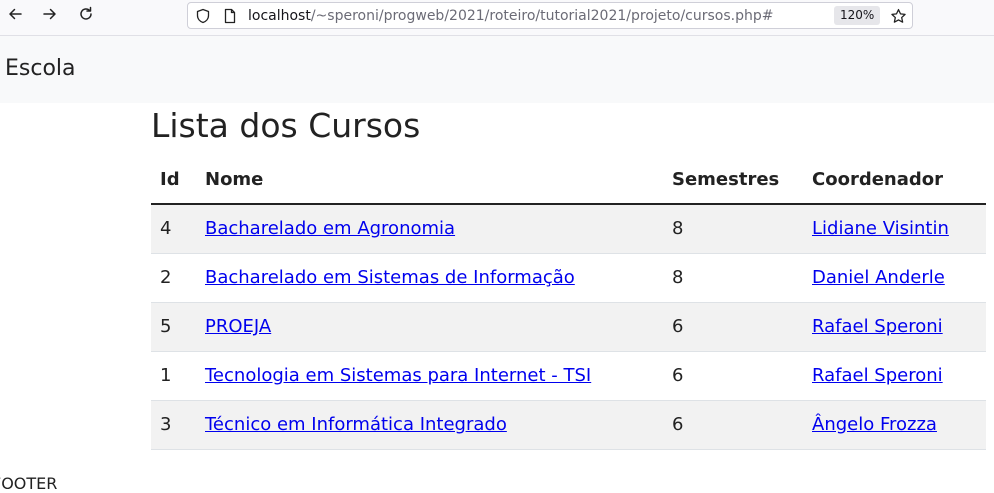  What do you see at coordinates (173, 180) in the screenshot?
I see `header-id: Id` at bounding box center [173, 180].